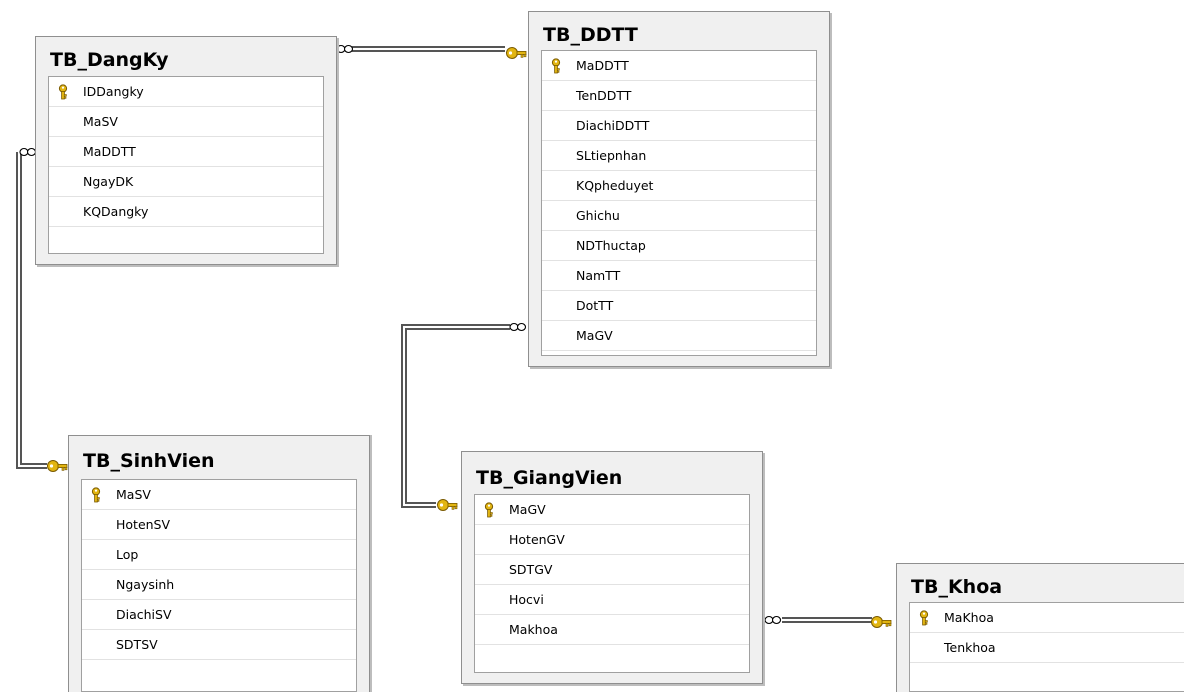  Describe the element at coordinates (598, 215) in the screenshot. I see `field-name: Ghichu` at that location.